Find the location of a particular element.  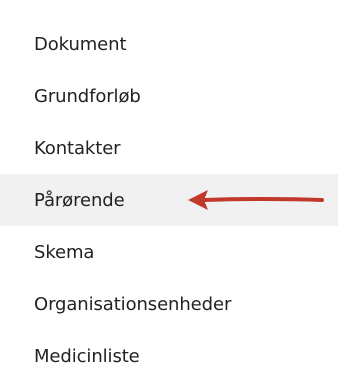

menu-item-dokument: Dokument is located at coordinates (169, 44).